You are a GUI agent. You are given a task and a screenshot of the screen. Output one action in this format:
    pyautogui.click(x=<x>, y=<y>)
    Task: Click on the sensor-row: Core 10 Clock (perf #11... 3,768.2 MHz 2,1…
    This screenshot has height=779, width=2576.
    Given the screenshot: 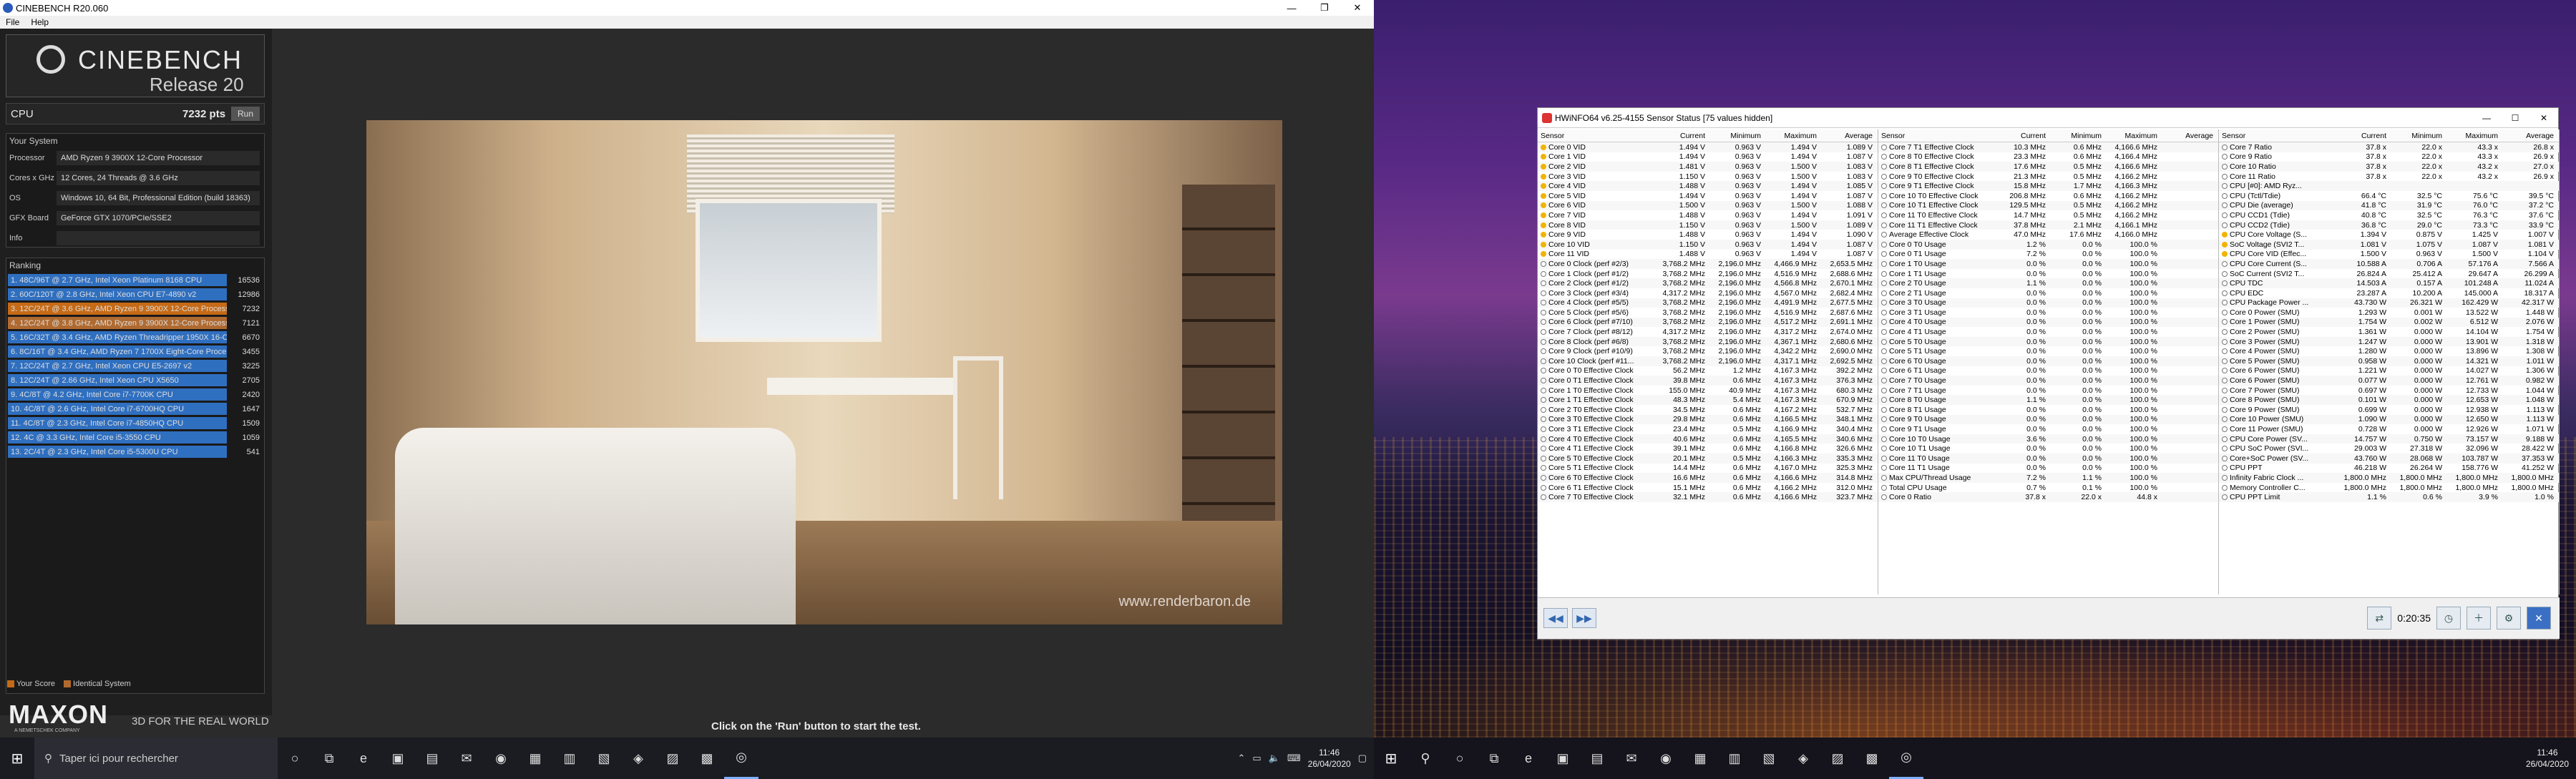 What is the action you would take?
    pyautogui.click(x=1708, y=361)
    